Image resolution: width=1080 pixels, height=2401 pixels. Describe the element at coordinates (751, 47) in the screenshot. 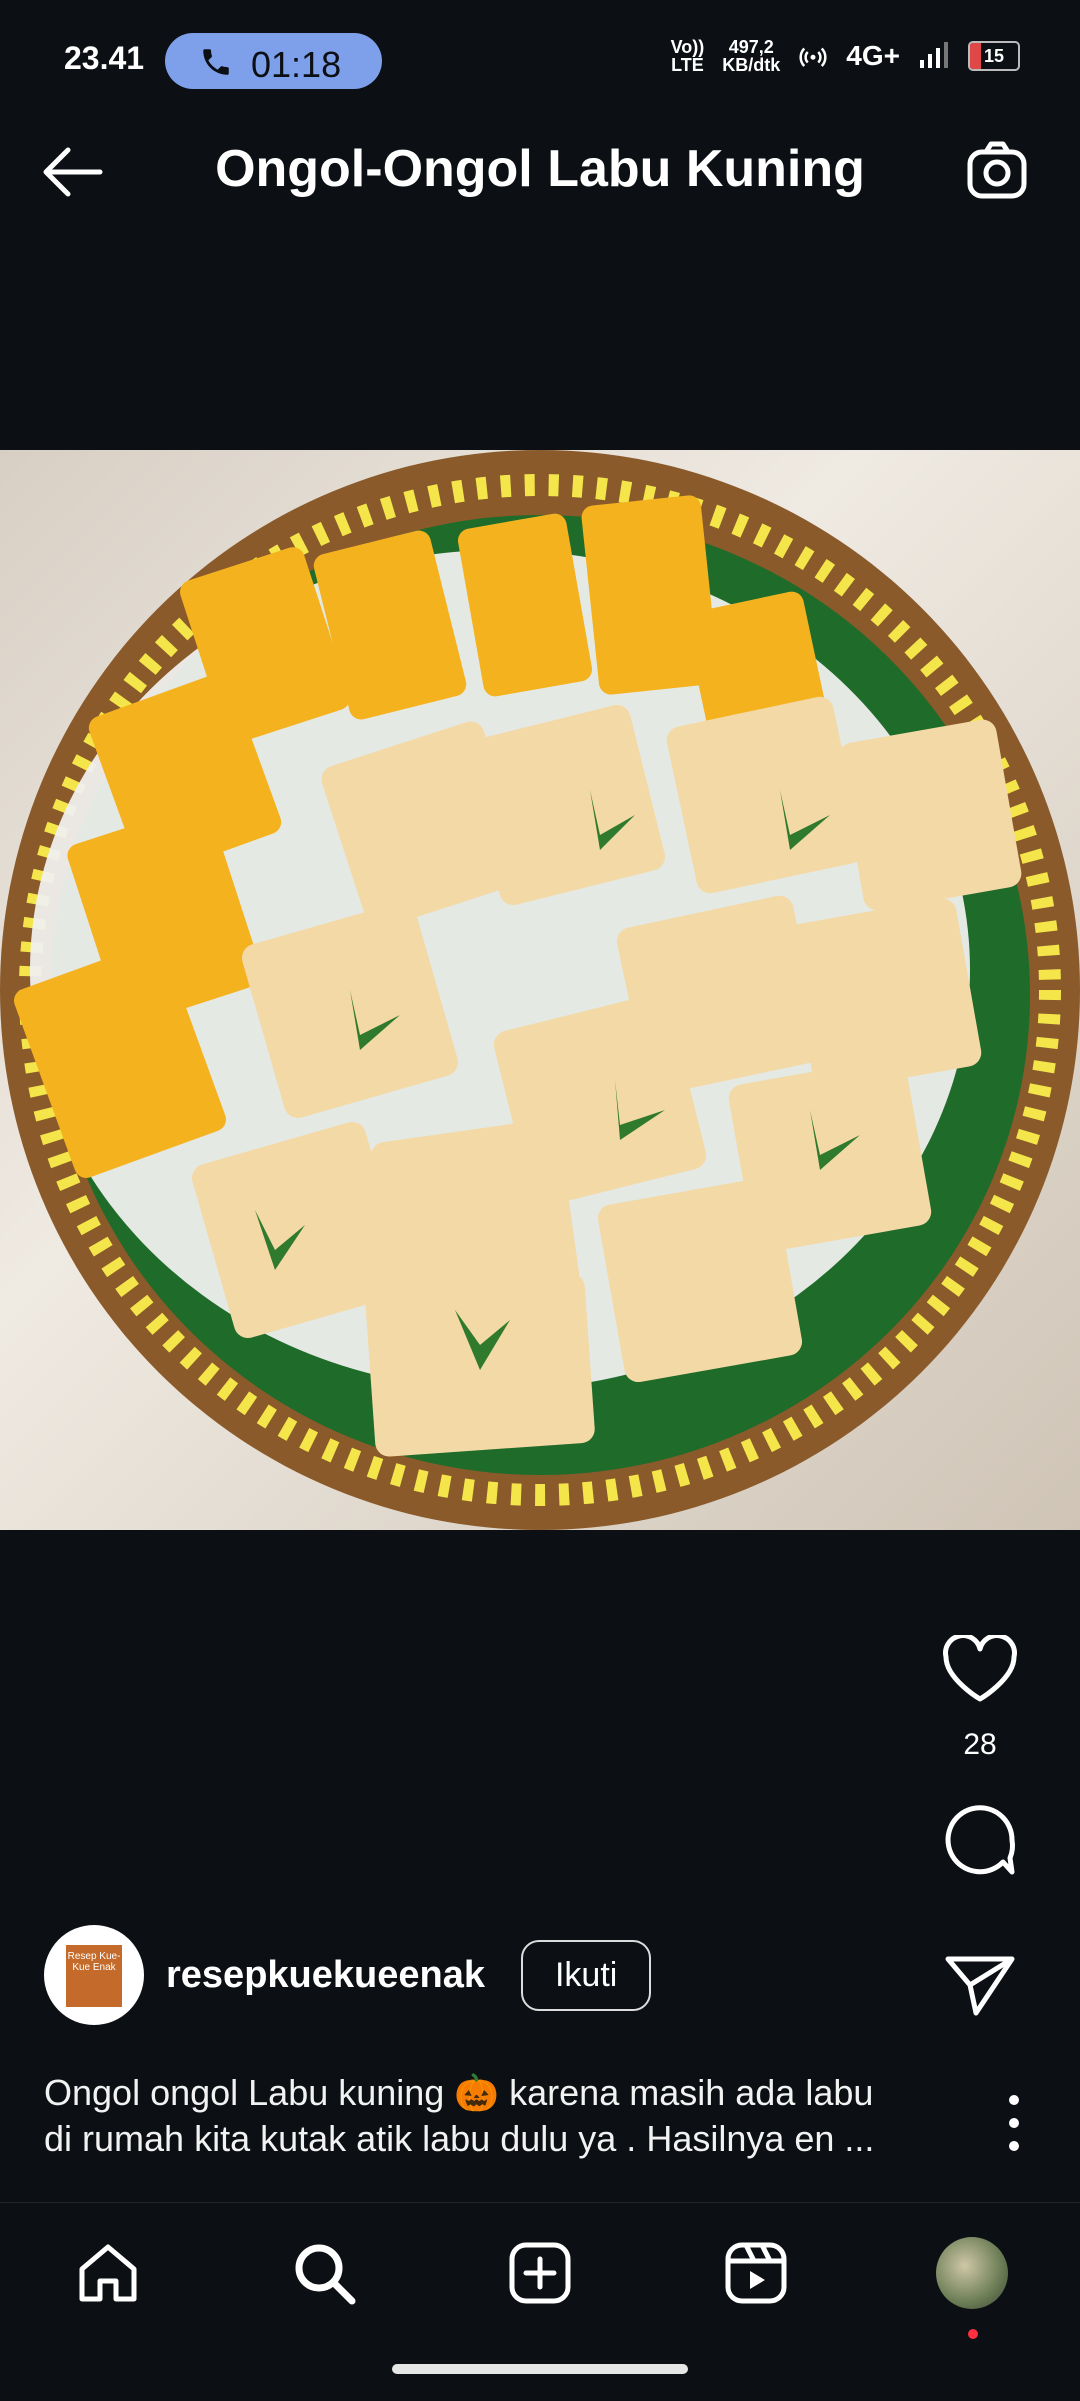

I see `speed-value: 497,2` at that location.